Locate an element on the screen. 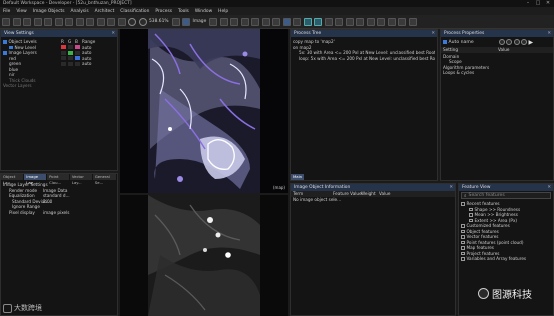  statistics-icon is located at coordinates (381, 21).